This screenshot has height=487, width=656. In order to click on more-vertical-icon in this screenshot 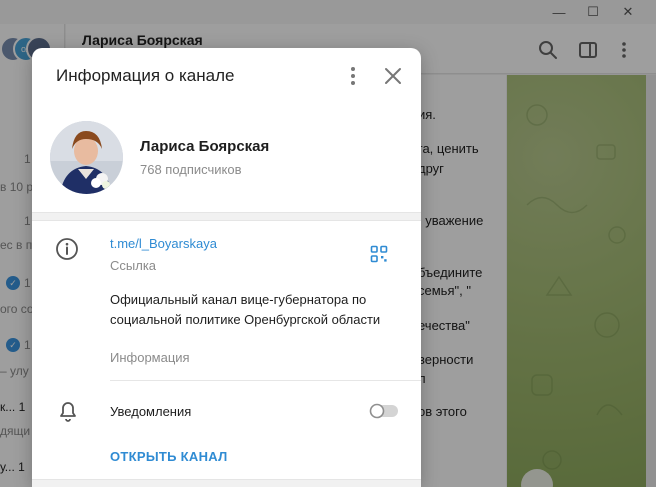, I will do `click(353, 76)`.